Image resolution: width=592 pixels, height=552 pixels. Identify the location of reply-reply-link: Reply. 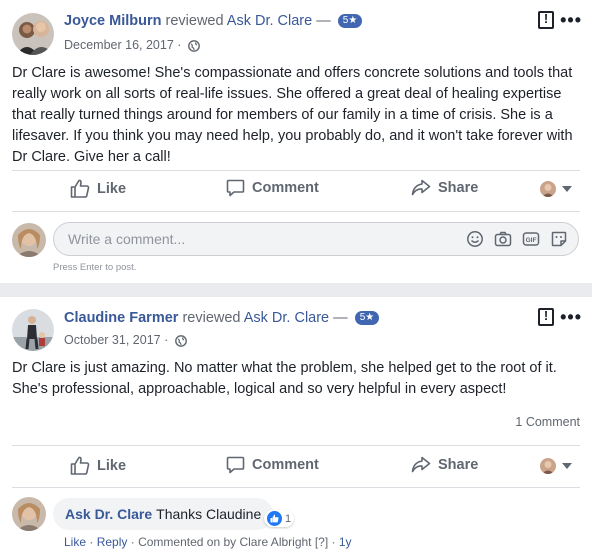
(112, 542).